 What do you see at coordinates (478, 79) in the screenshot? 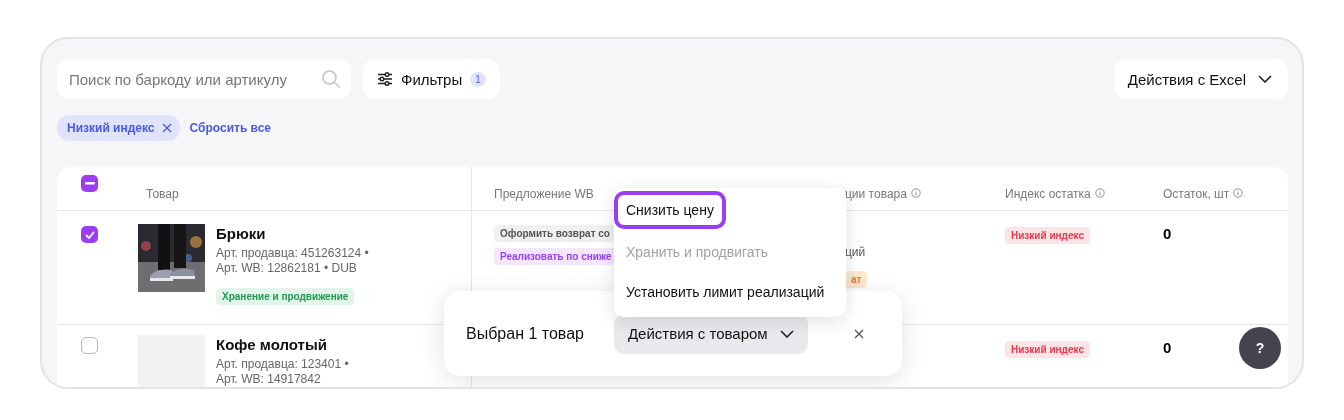
I see `count-badge: 1` at bounding box center [478, 79].